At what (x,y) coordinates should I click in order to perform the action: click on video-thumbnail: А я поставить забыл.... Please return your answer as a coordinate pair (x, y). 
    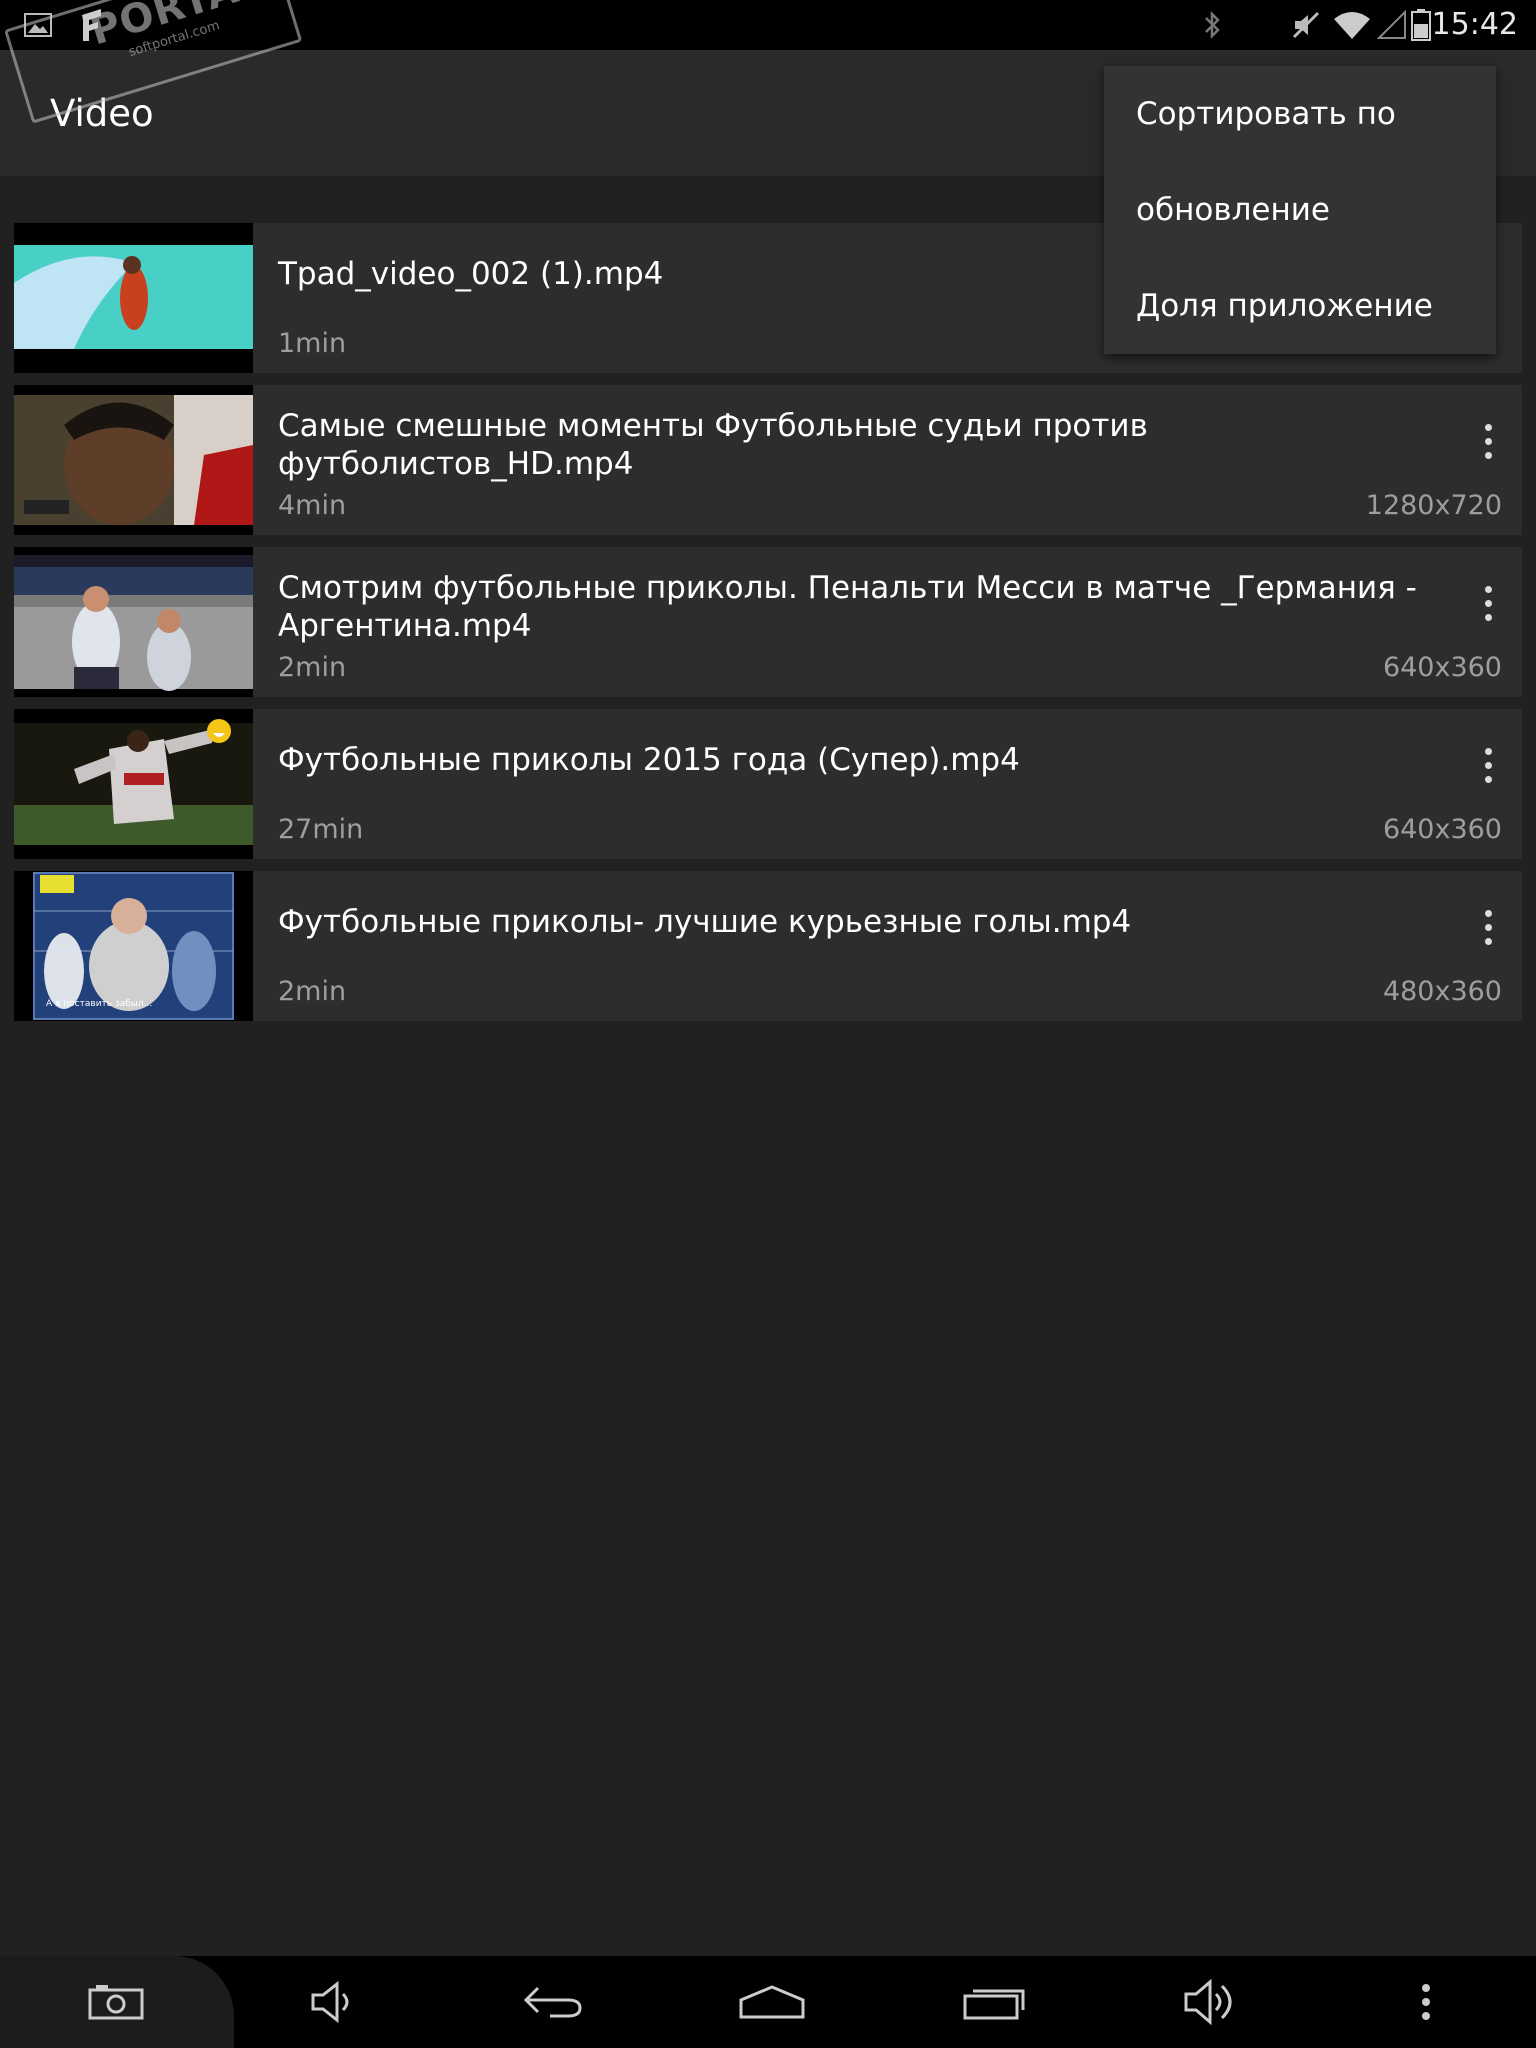
    Looking at the image, I should click on (133, 946).